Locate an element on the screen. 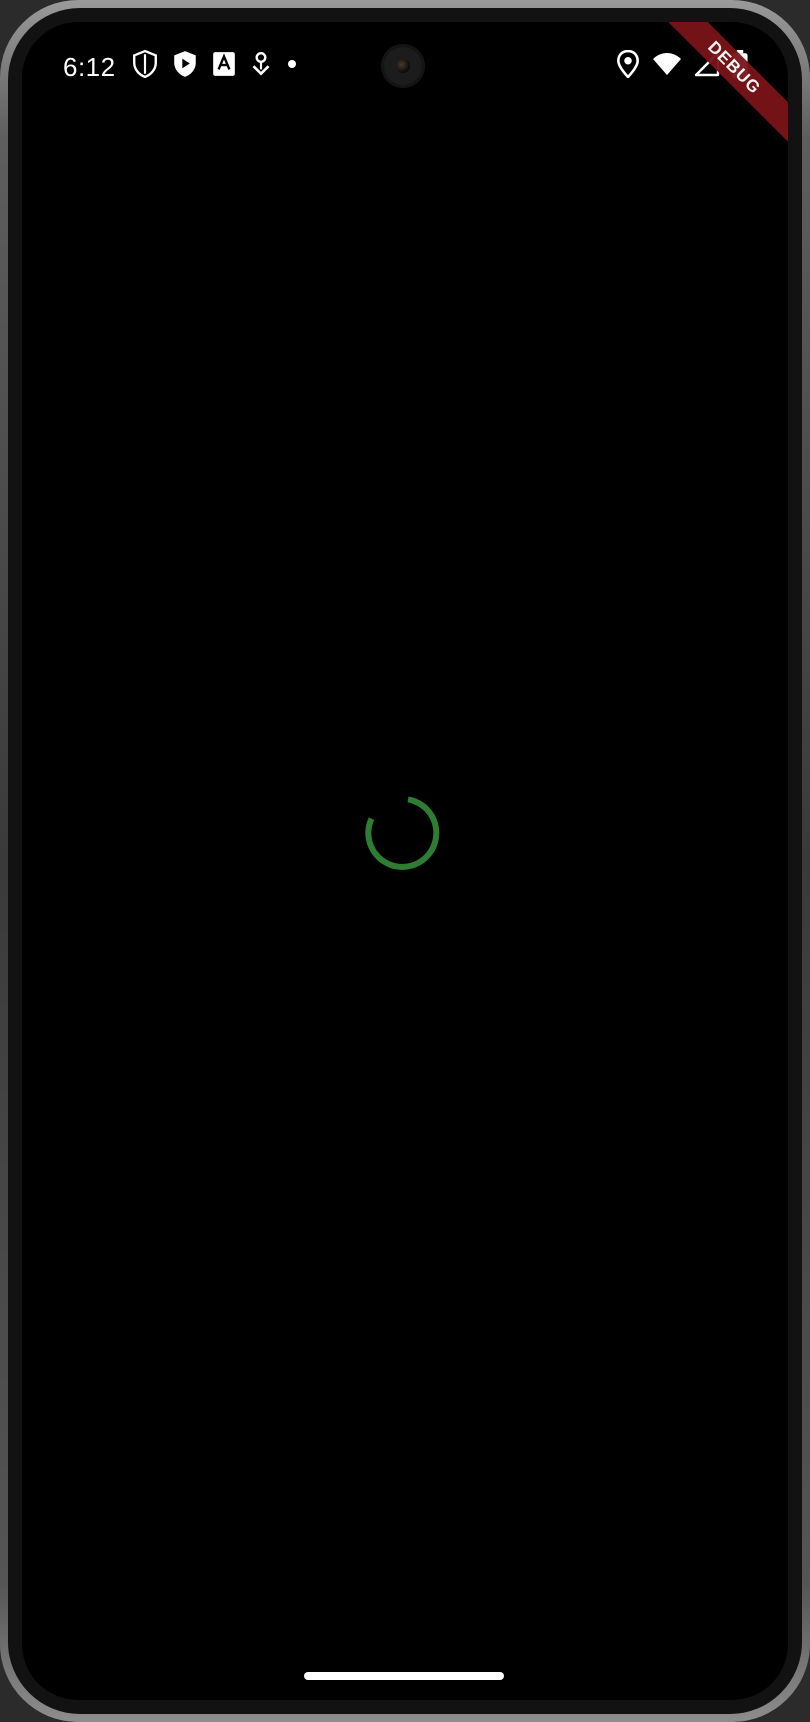 This screenshot has height=1722, width=810. notification-dot-icon is located at coordinates (292, 64).